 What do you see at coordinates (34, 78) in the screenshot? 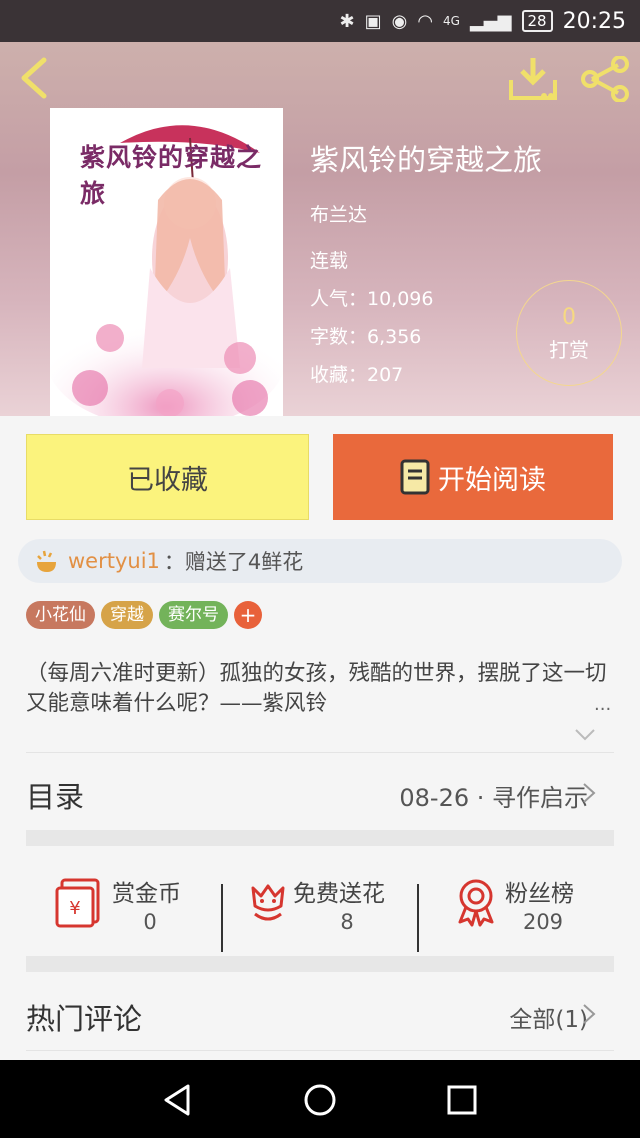
I see `back-icon` at bounding box center [34, 78].